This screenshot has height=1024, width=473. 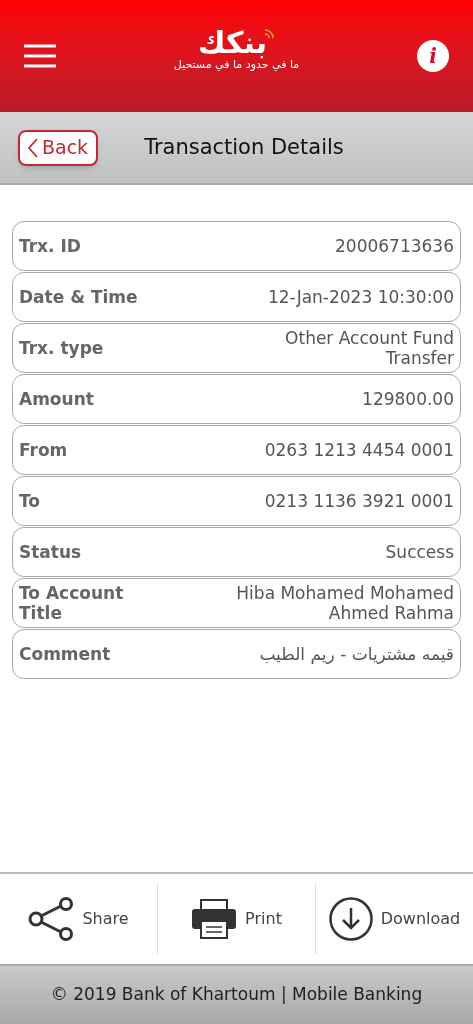 What do you see at coordinates (30, 501) in the screenshot?
I see `detail-label: To` at bounding box center [30, 501].